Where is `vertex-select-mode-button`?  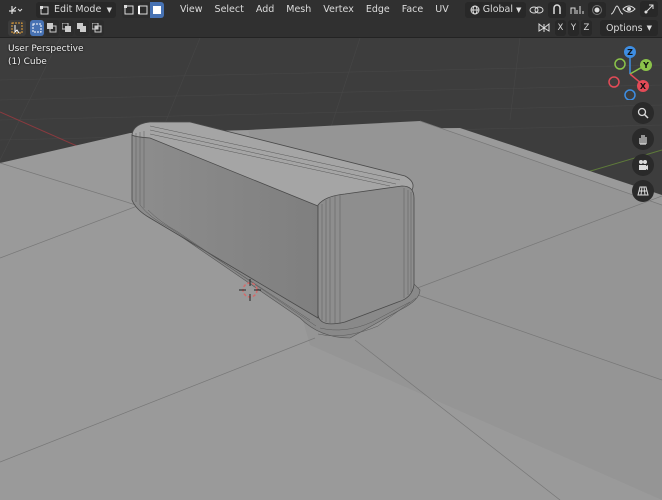
vertex-select-mode-button is located at coordinates (129, 9).